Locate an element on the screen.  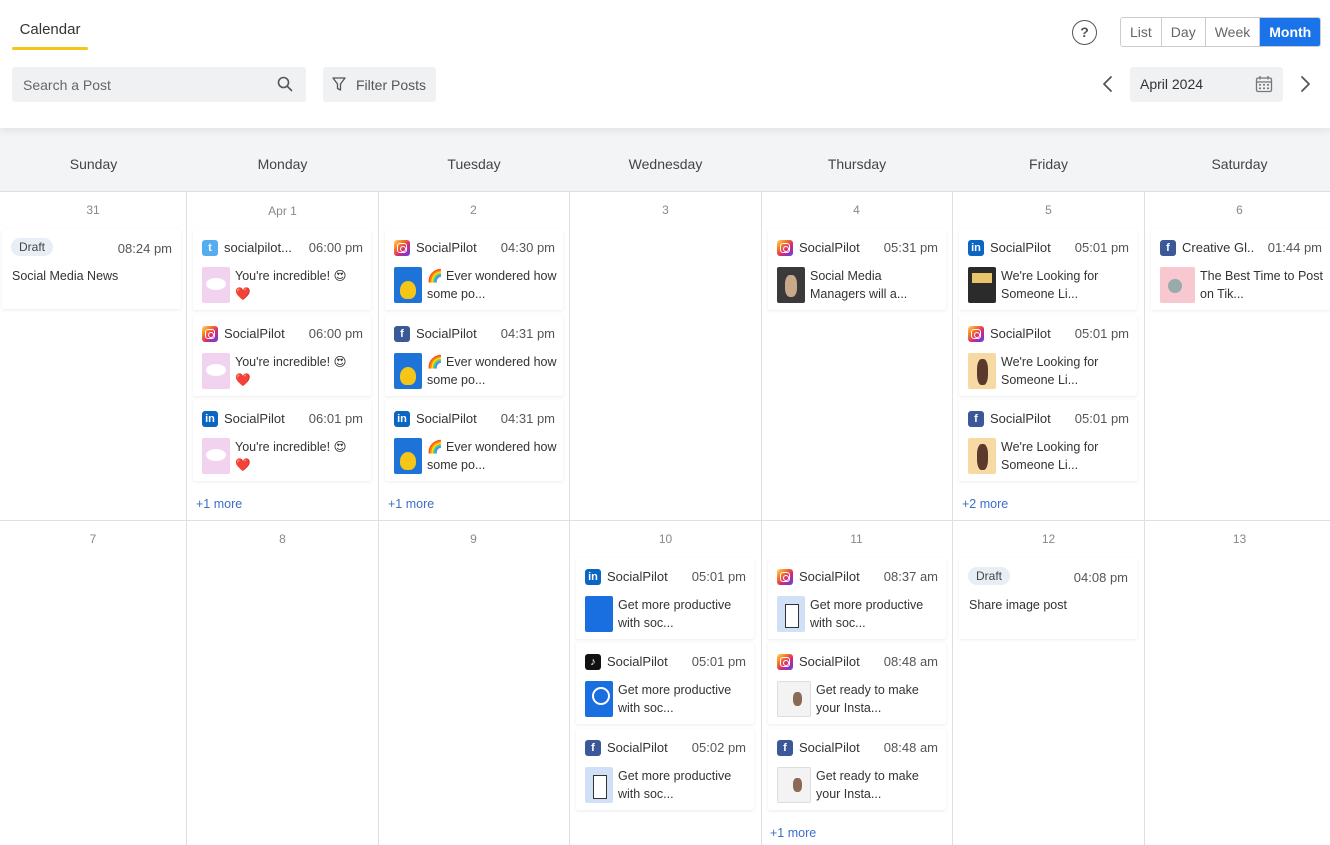
instagram-icon is located at coordinates (210, 334).